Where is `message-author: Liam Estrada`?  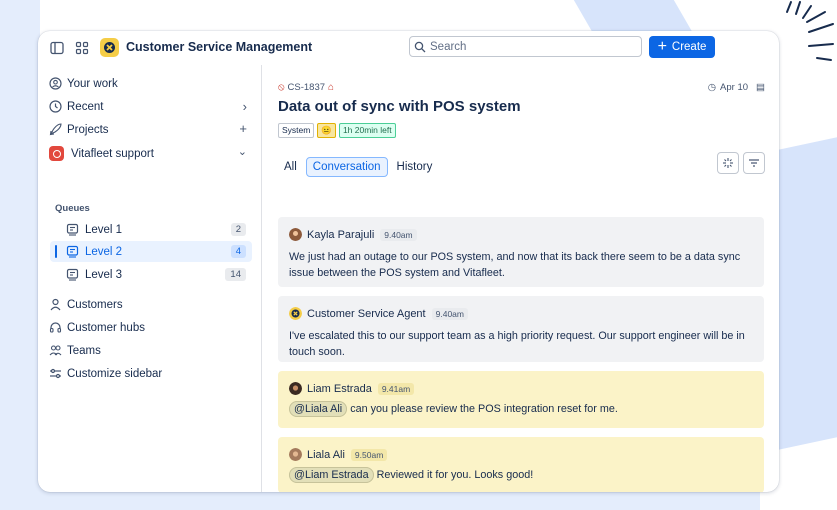 message-author: Liam Estrada is located at coordinates (339, 388).